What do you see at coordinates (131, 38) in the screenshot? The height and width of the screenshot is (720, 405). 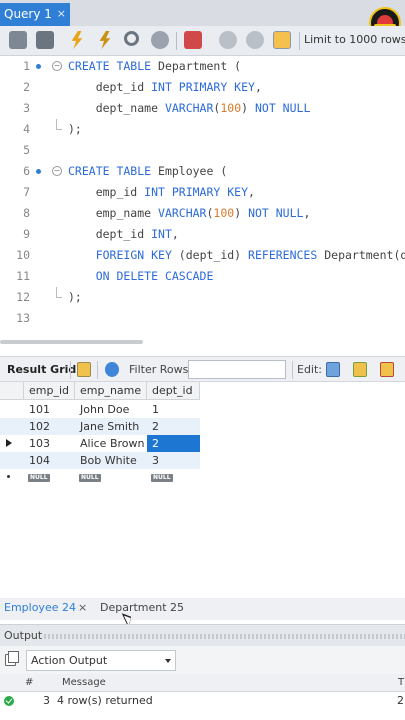 I see `explain-icon` at bounding box center [131, 38].